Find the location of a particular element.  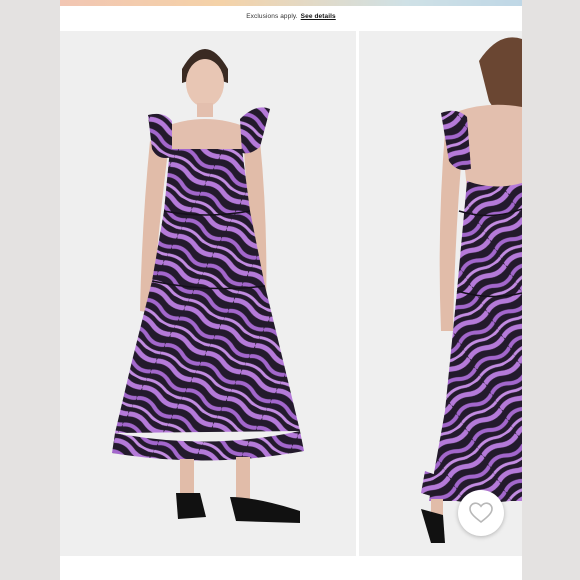

promo-text: Exclusions apply. is located at coordinates (272, 16).